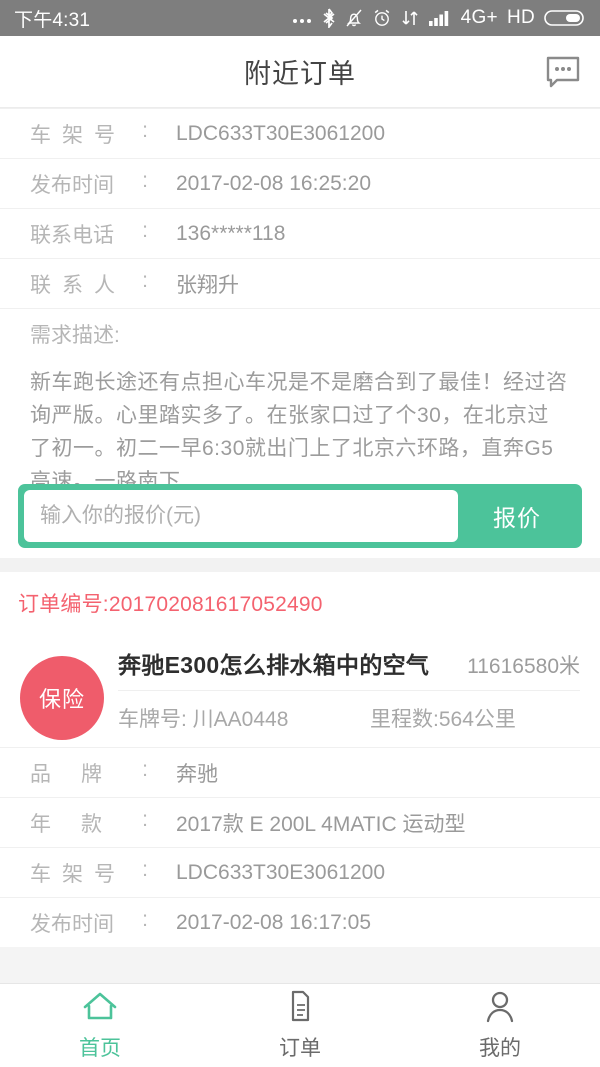 Image resolution: width=600 pixels, height=1067 pixels. I want to click on order-row-publish-time: 发布时间: 2017-02-08 16:17:05, so click(300, 922).